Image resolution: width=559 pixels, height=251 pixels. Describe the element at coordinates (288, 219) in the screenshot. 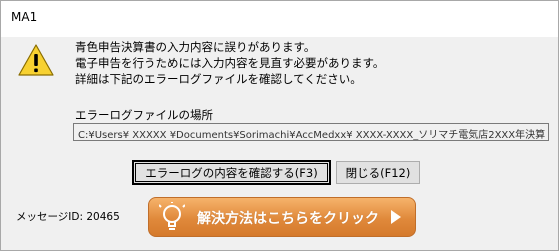

I see `solution-link-label: 解決方法はこちらをクリック` at that location.